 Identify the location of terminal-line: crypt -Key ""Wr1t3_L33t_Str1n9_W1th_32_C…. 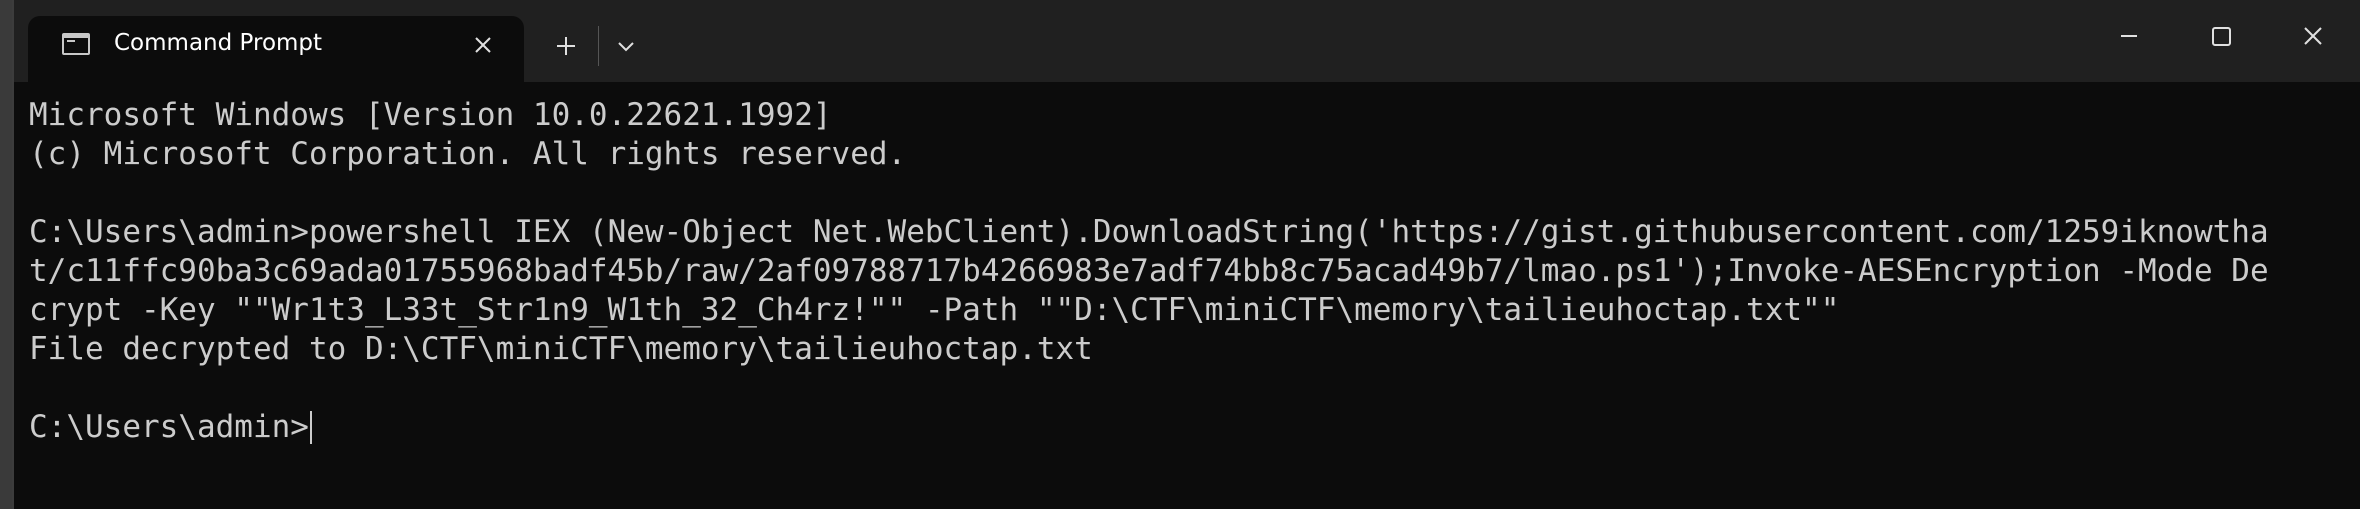
(934, 310).